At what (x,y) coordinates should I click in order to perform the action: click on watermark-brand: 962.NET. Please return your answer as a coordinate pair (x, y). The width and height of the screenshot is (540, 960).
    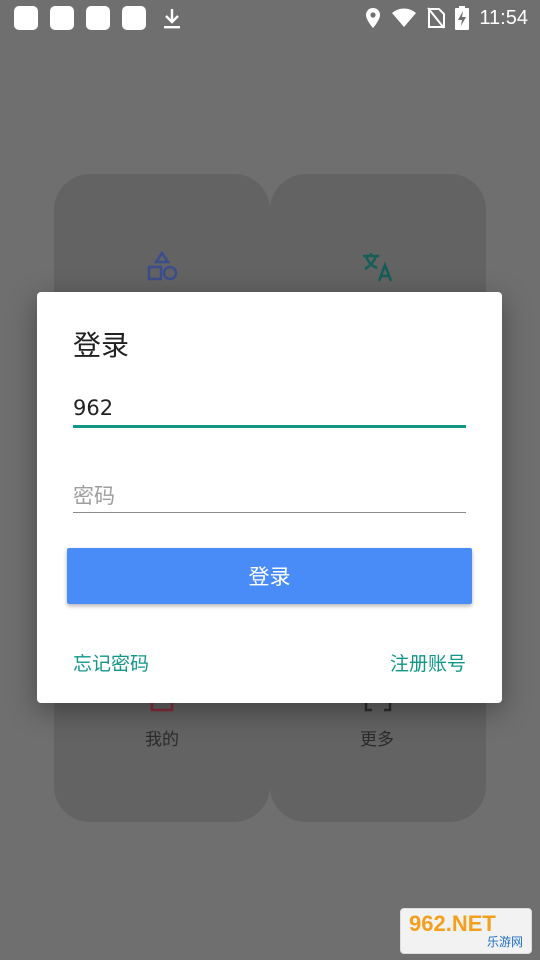
    Looking at the image, I should click on (452, 923).